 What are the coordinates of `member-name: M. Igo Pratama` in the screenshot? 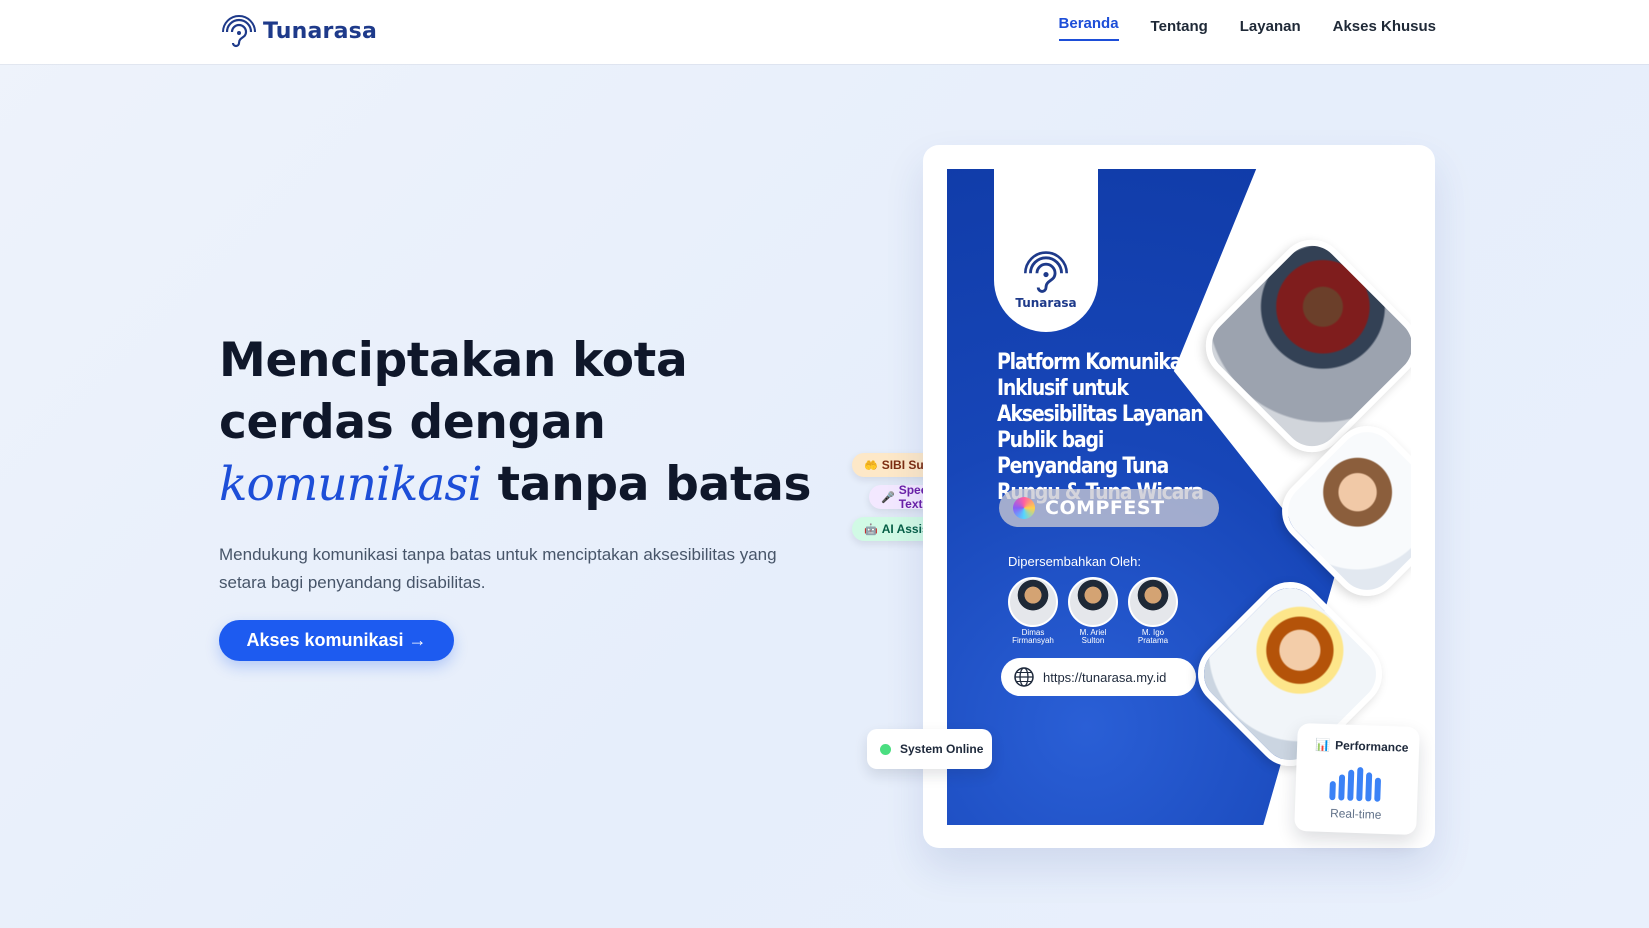 It's located at (1153, 636).